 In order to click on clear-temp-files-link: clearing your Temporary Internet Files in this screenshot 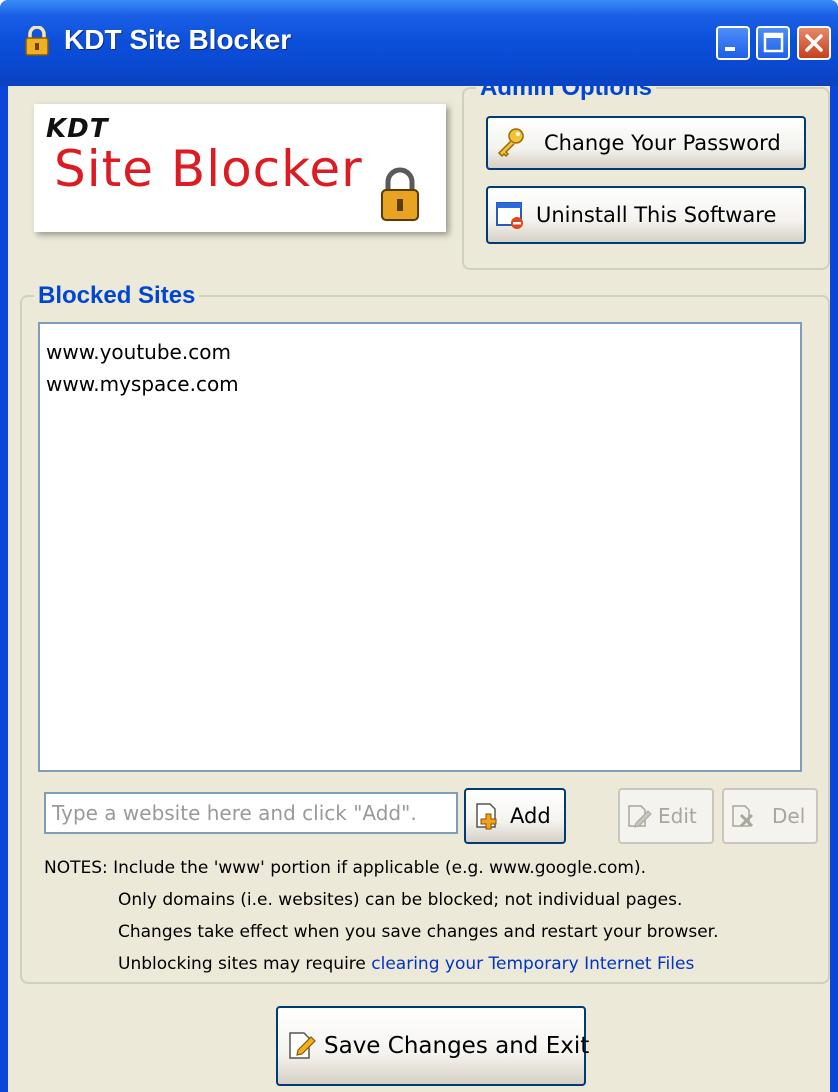, I will do `click(532, 964)`.